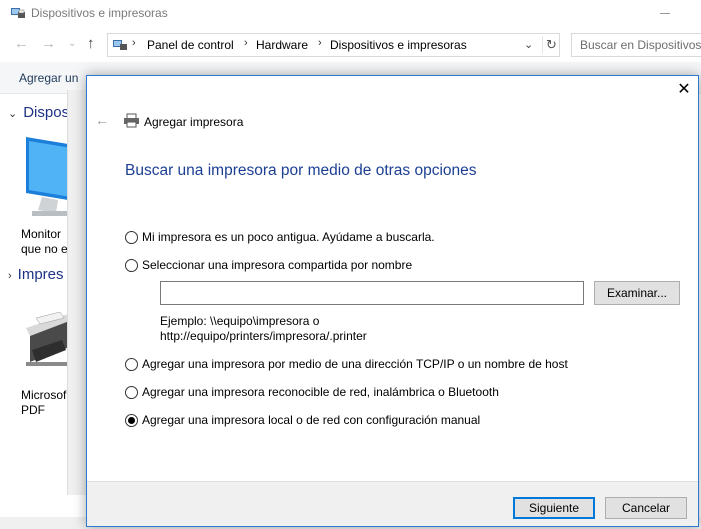 This screenshot has height=529, width=701. What do you see at coordinates (41, 234) in the screenshot?
I see `device-label-line: Monitor` at bounding box center [41, 234].